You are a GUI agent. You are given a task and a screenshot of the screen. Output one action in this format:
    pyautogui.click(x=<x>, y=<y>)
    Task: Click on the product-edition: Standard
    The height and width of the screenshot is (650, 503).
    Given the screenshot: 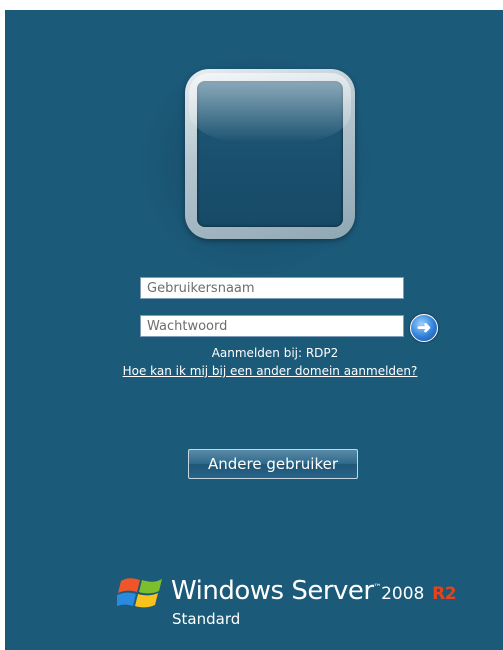 What is the action you would take?
    pyautogui.click(x=206, y=619)
    